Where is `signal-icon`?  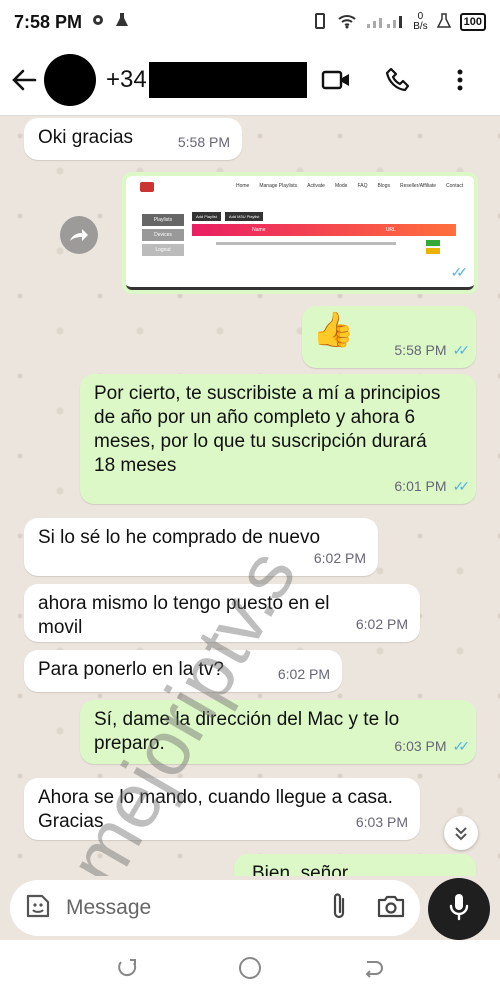 signal-icon is located at coordinates (385, 22).